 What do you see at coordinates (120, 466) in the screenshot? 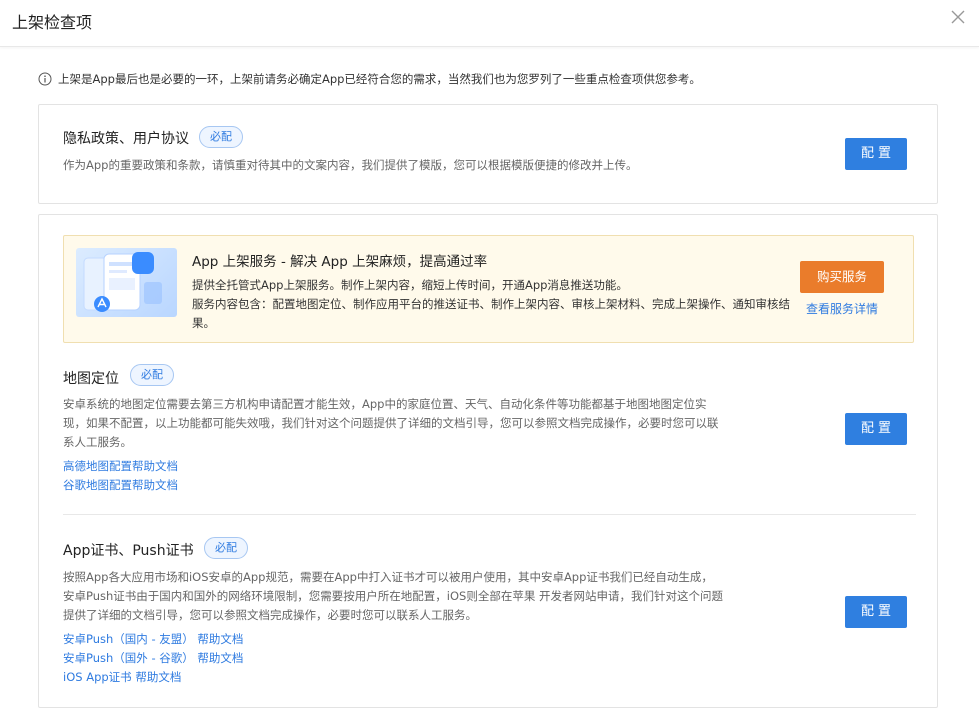
I see `amap-help-link: 高德地图配置帮助文档` at bounding box center [120, 466].